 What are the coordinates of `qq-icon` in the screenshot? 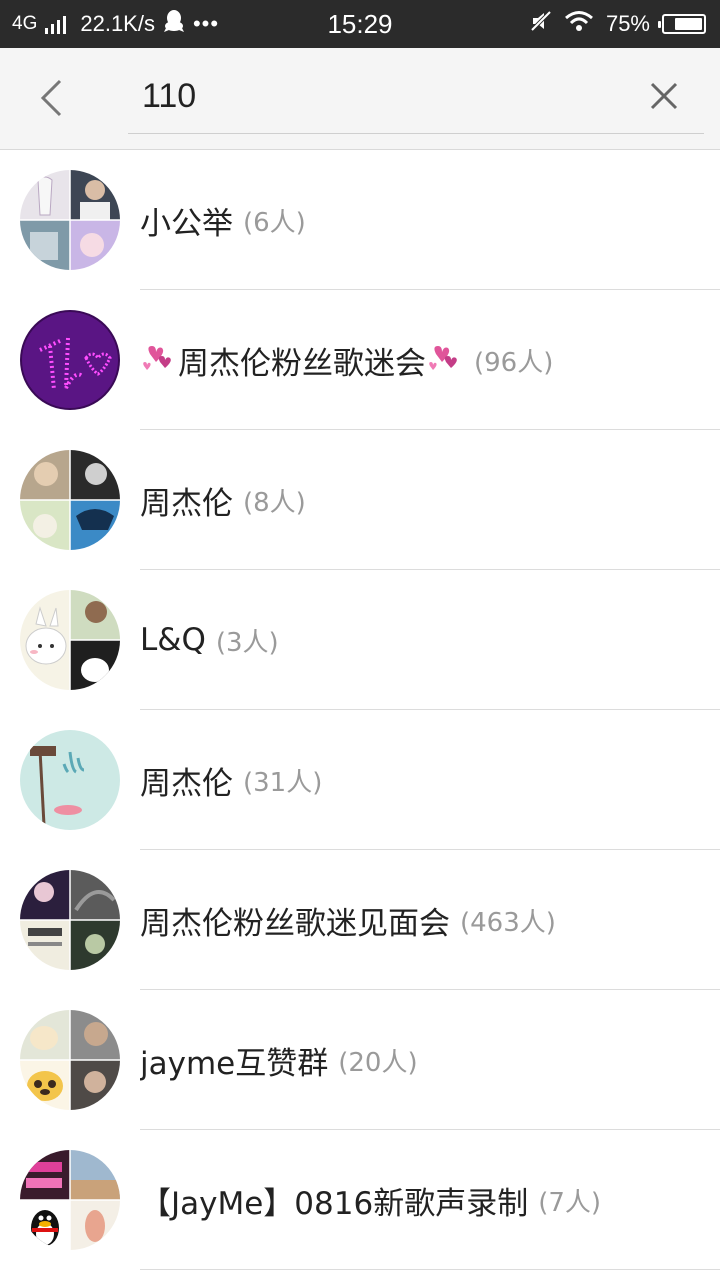 It's located at (174, 24).